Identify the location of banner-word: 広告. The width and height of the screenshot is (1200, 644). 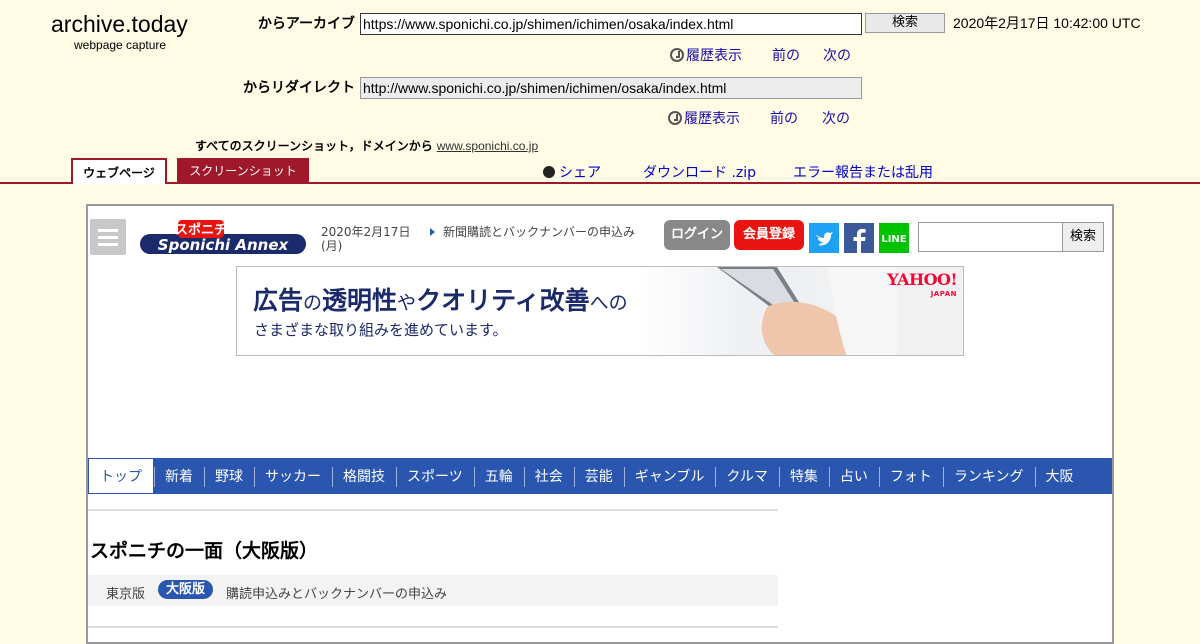
(278, 300).